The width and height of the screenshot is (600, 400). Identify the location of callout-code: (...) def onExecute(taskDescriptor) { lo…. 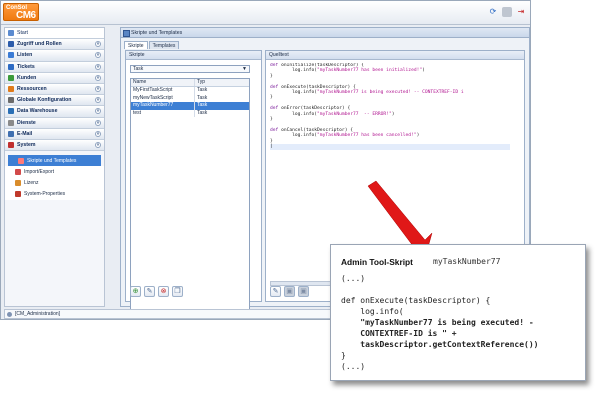
(439, 322).